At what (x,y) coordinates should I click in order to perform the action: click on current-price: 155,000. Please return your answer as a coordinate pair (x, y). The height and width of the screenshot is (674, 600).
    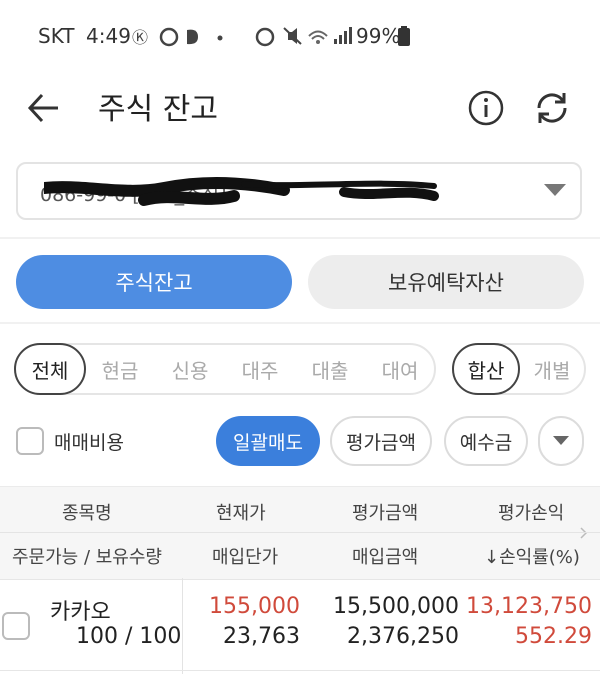
    Looking at the image, I should click on (254, 606).